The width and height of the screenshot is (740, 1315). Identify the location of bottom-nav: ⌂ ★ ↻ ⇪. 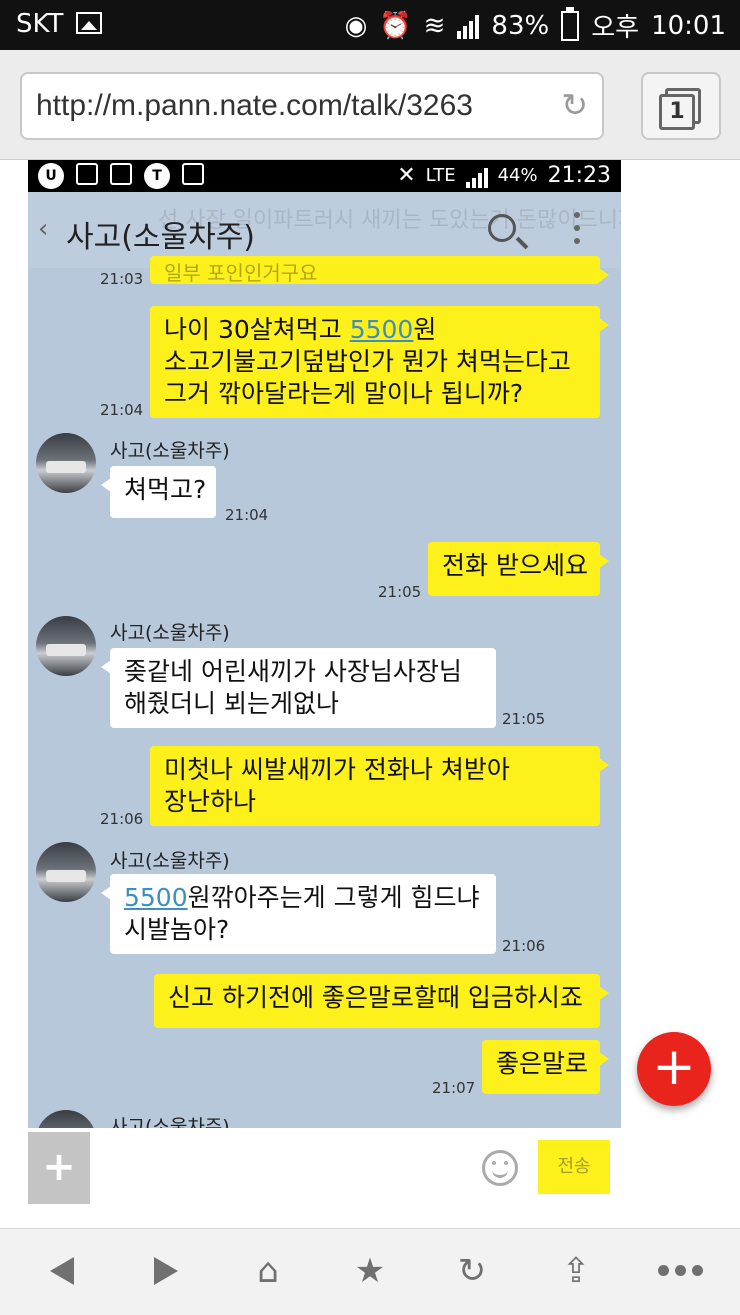
(370, 1271).